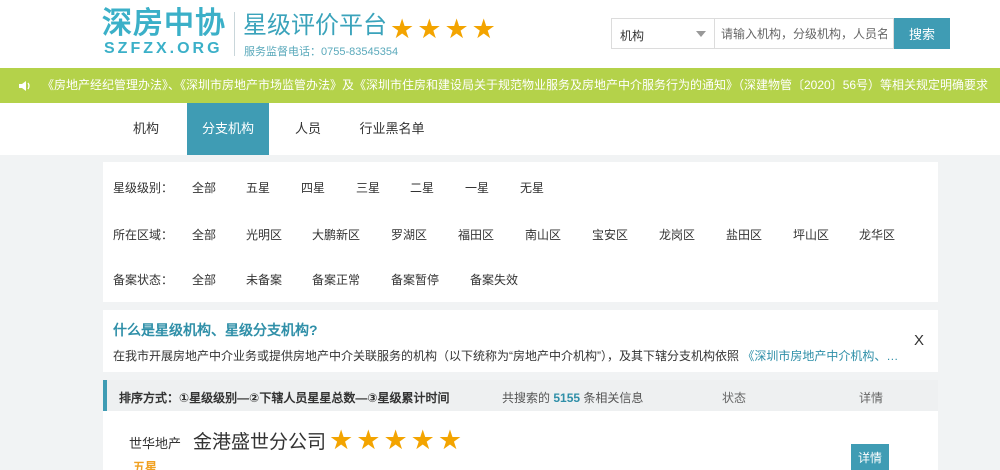 This screenshot has height=470, width=1000. What do you see at coordinates (143, 235) in the screenshot?
I see `filter-label: 所在区域：` at bounding box center [143, 235].